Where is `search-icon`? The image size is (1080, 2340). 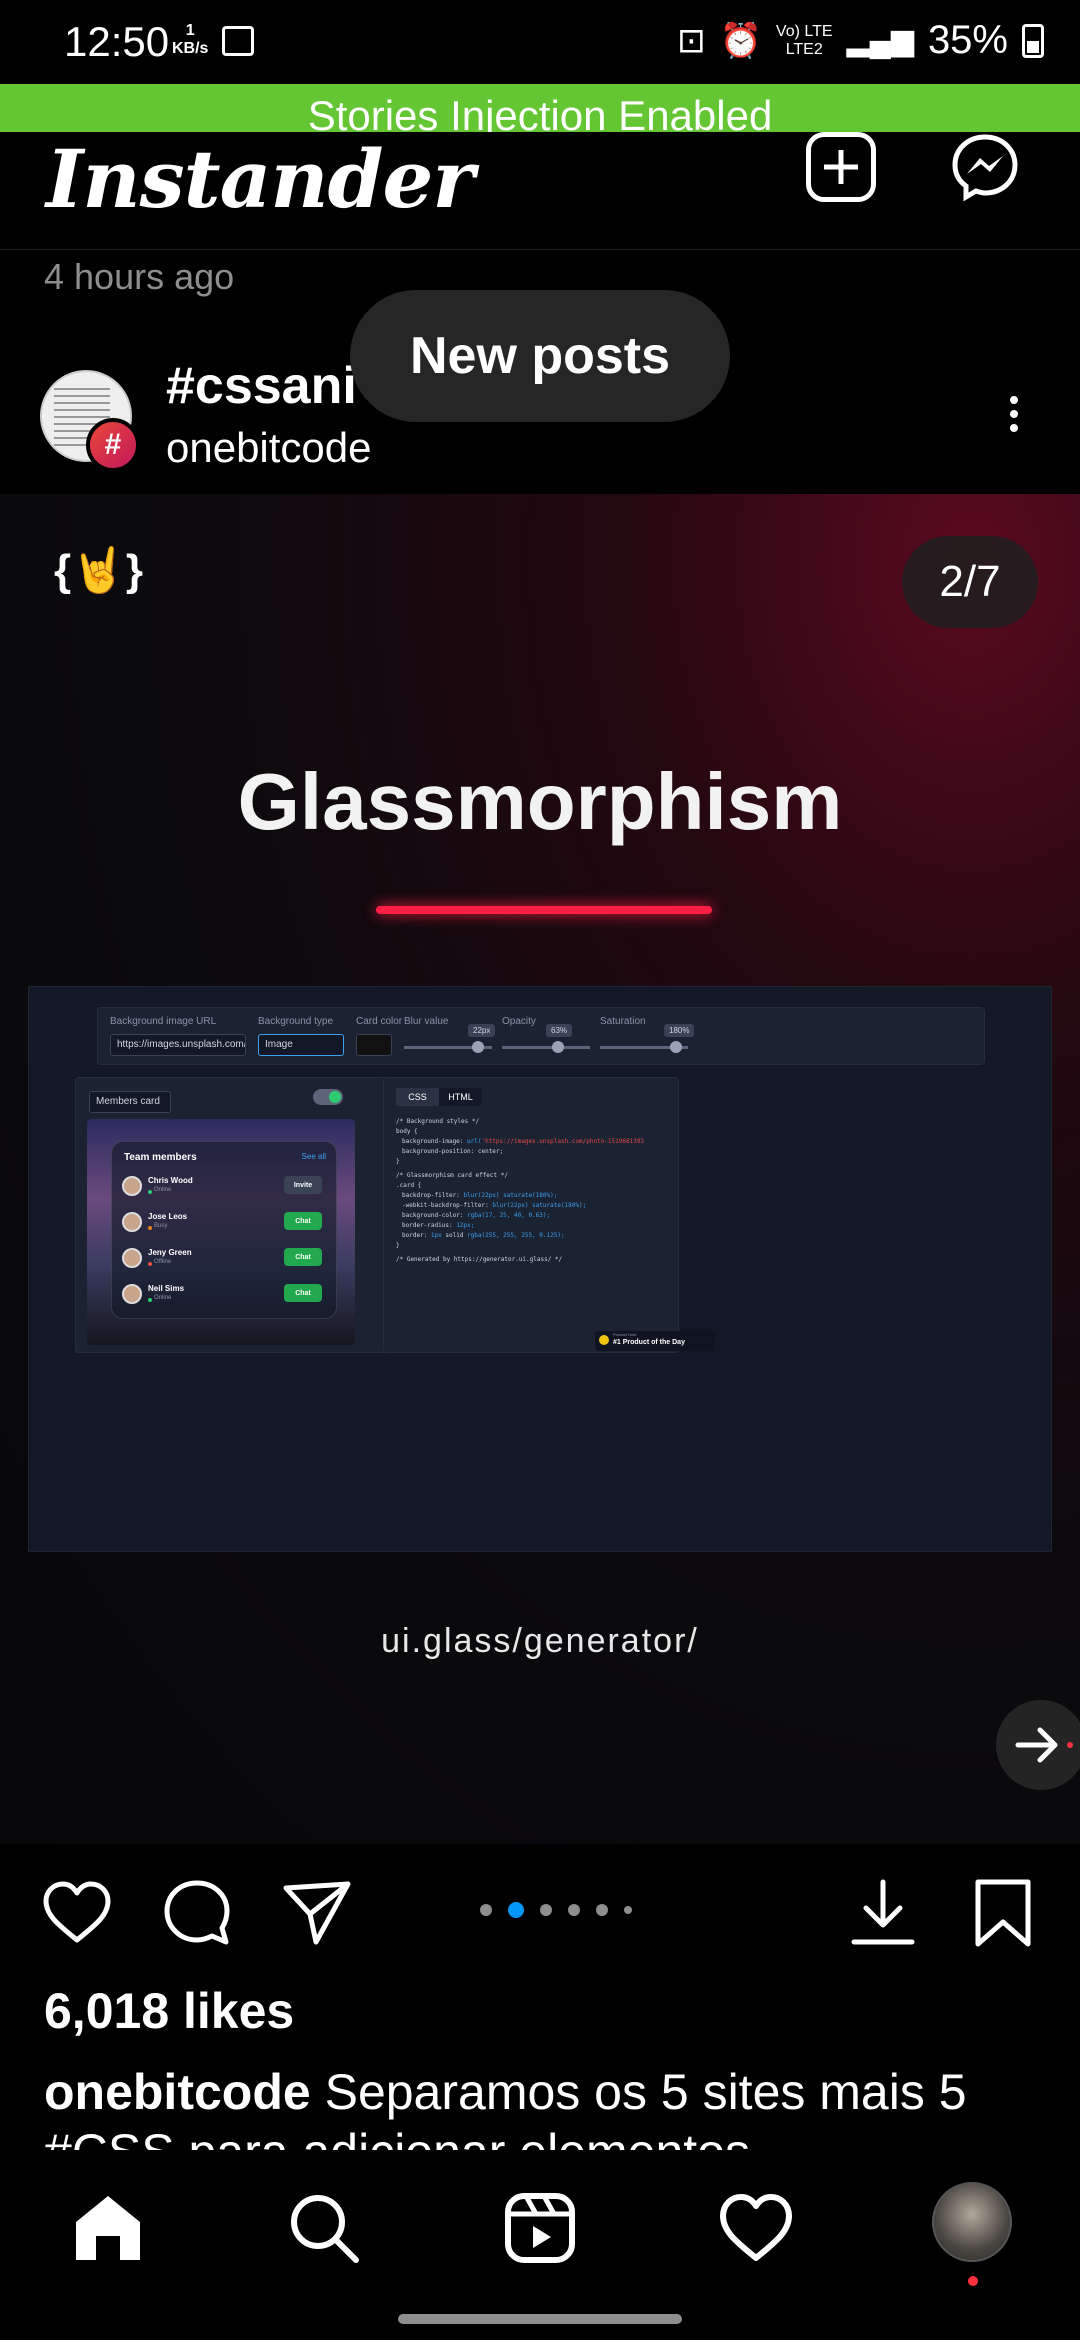
search-icon is located at coordinates (325, 2229).